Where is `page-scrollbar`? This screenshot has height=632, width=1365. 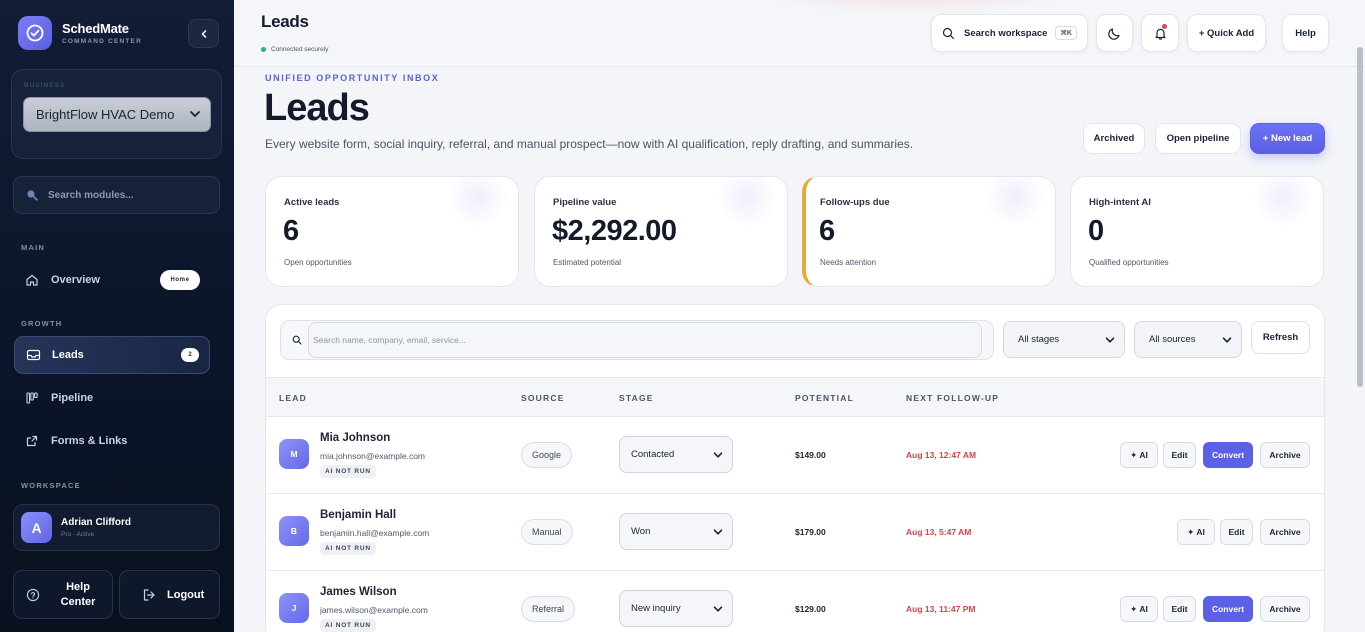
page-scrollbar is located at coordinates (1360, 217).